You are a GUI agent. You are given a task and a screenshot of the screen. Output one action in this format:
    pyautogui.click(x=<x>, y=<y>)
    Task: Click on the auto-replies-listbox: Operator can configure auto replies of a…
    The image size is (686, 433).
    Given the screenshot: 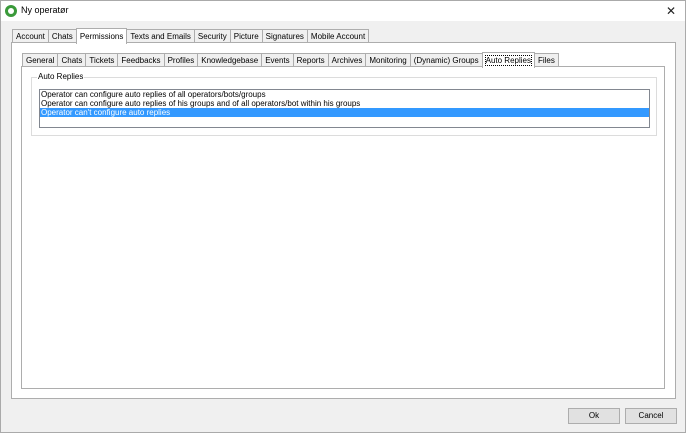 What is the action you would take?
    pyautogui.click(x=344, y=108)
    